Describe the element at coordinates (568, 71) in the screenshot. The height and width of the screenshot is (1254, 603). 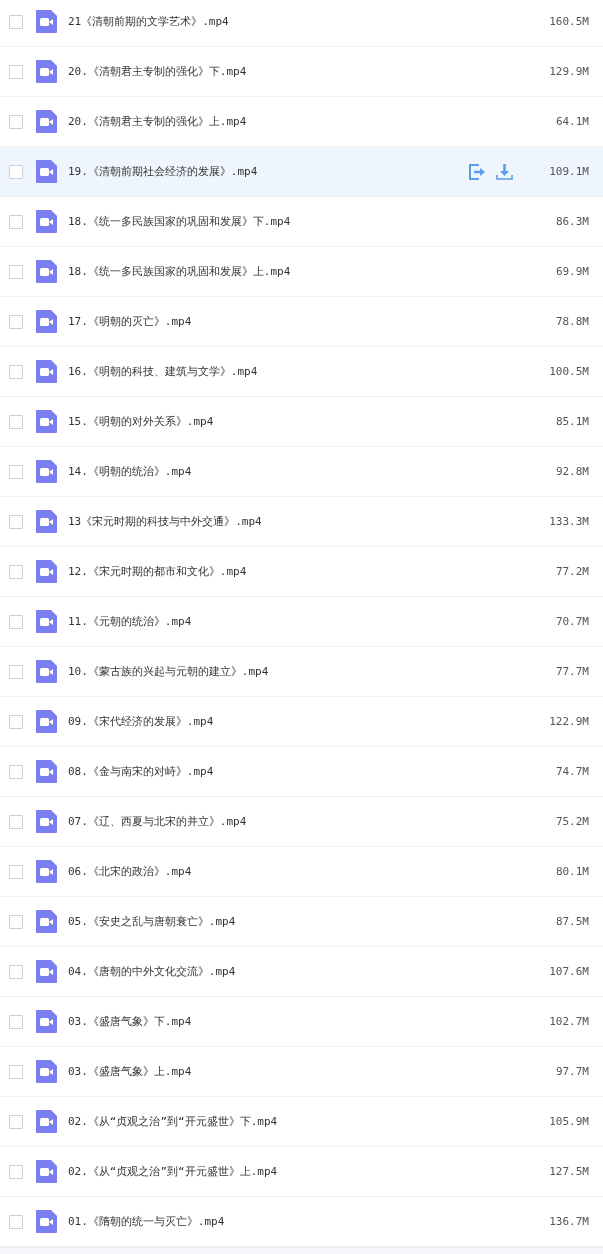
I see `file-size: 129.9M` at that location.